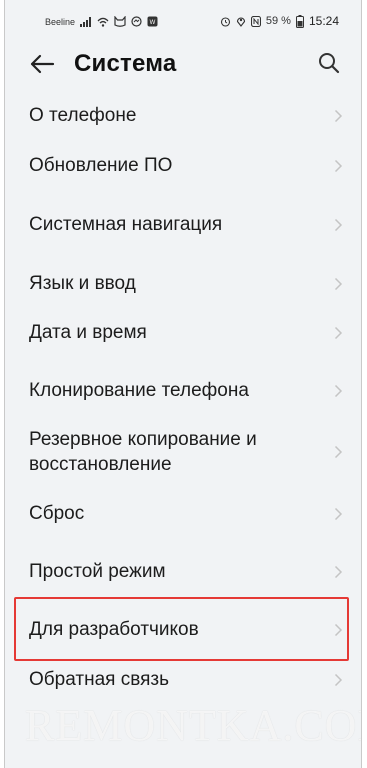 The image size is (367, 768). I want to click on search-icon, so click(329, 63).